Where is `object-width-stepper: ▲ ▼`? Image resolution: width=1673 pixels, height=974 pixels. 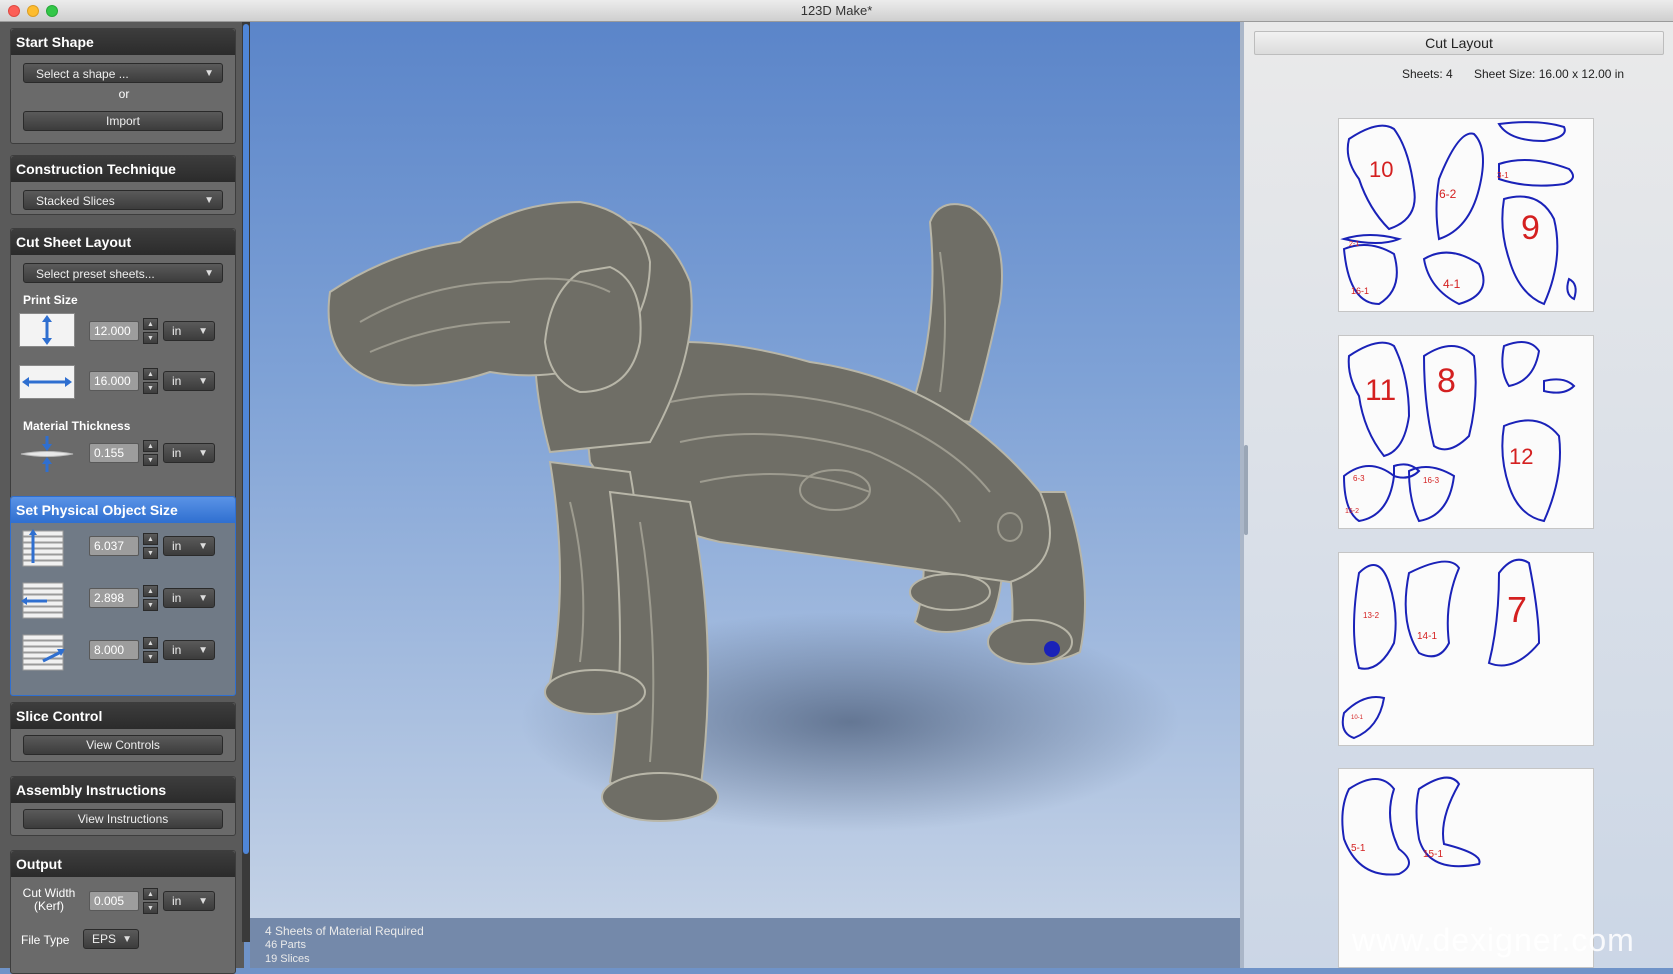 object-width-stepper: ▲ ▼ is located at coordinates (150, 598).